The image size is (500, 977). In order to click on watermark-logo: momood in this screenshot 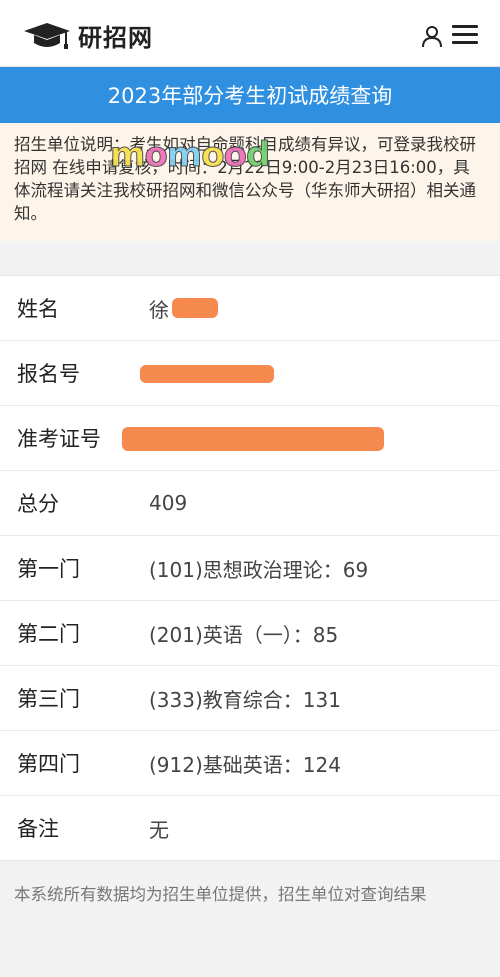, I will do `click(189, 155)`.